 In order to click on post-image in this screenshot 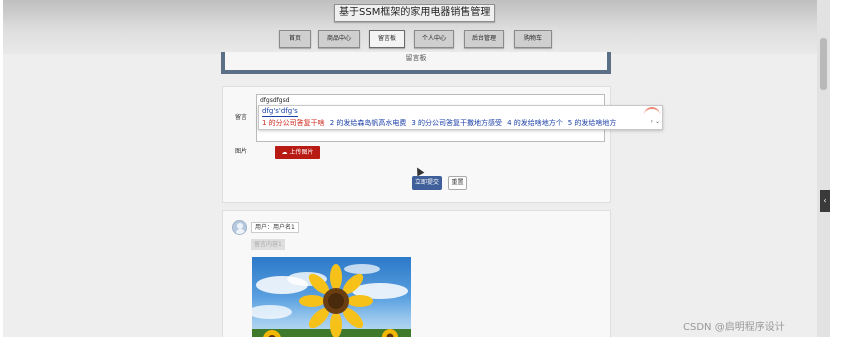, I will do `click(331, 297)`.